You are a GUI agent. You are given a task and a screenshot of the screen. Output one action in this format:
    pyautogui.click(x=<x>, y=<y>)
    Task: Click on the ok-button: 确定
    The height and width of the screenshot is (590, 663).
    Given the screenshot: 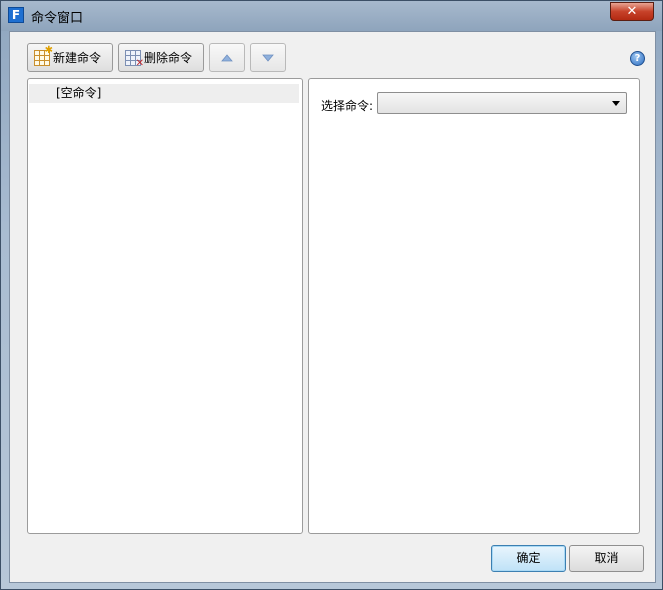 What is the action you would take?
    pyautogui.click(x=528, y=558)
    